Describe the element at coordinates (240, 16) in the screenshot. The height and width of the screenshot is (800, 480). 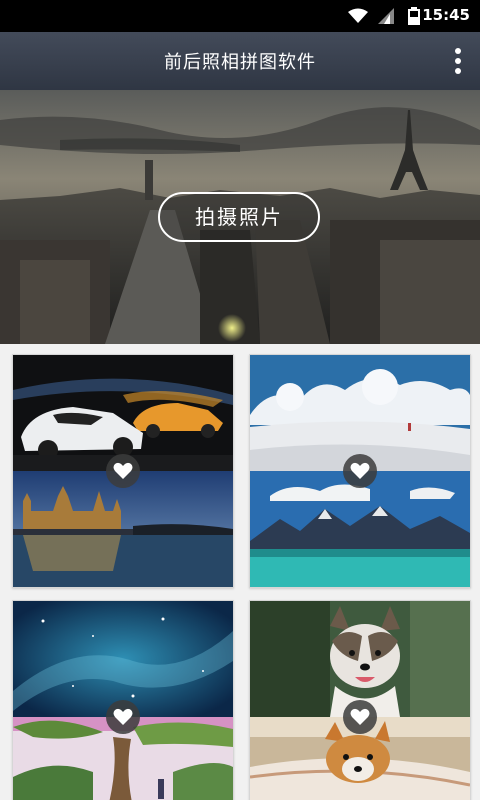
I see `status-bar: 15:45` at that location.